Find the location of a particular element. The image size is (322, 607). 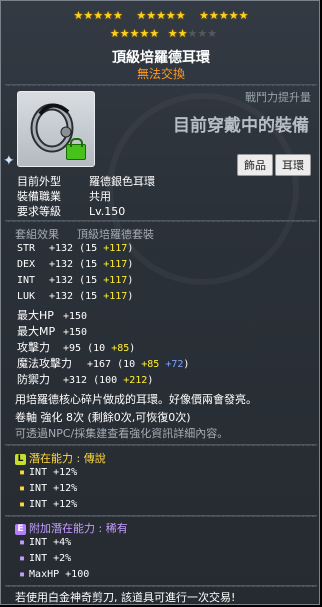

scroll-upgrade-info: 卷軸 強化 8次 (剩餘0次,可恢復0次) is located at coordinates (103, 417).